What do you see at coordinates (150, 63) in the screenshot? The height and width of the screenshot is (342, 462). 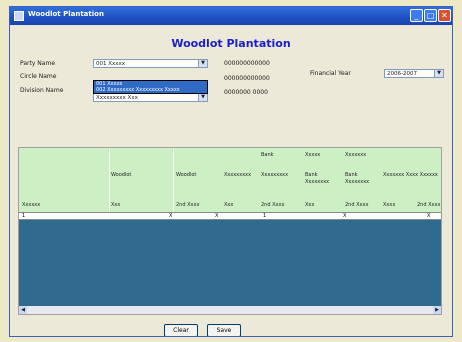 I see `party-name-combo: 001 Xxxxx ▼` at bounding box center [150, 63].